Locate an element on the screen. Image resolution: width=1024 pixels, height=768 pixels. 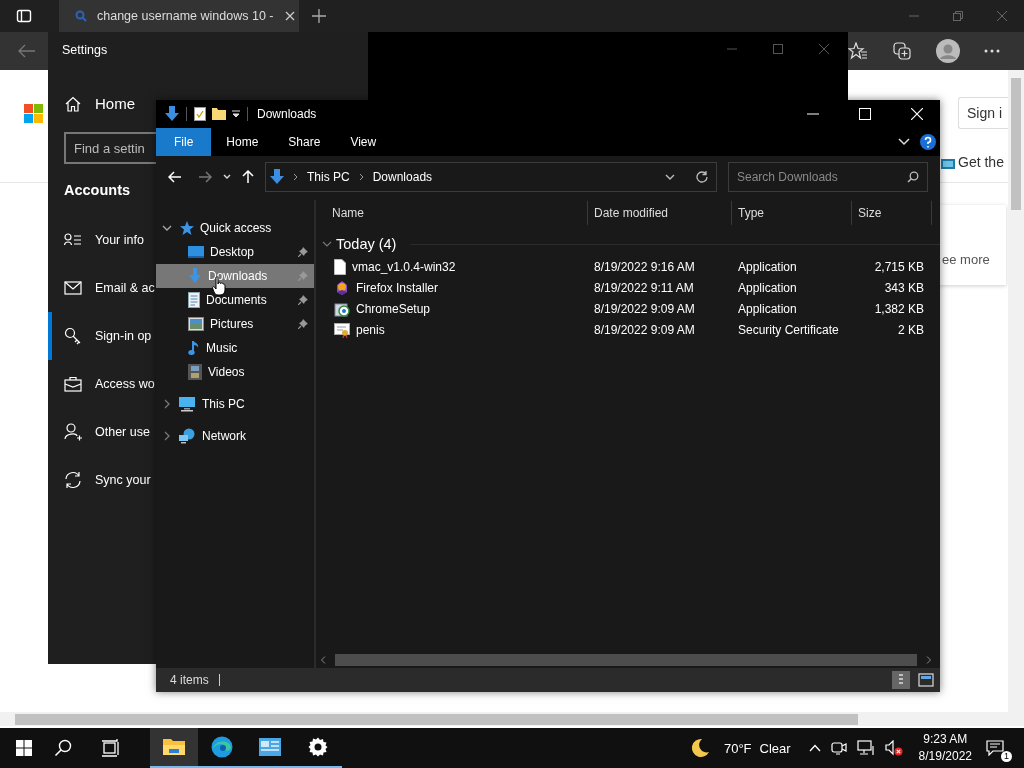
network-icon is located at coordinates (865, 748).